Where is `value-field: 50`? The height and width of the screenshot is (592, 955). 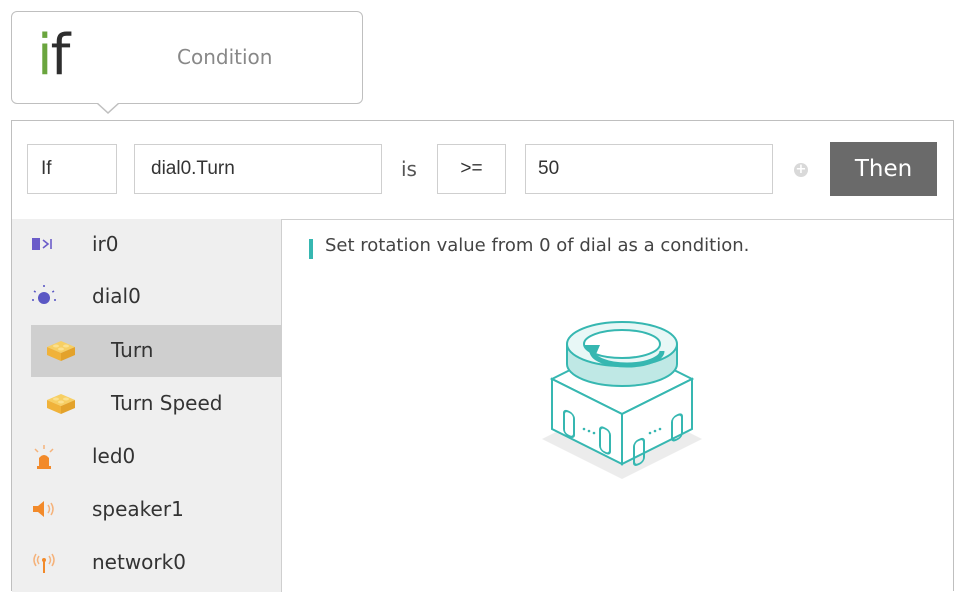
value-field: 50 is located at coordinates (649, 169).